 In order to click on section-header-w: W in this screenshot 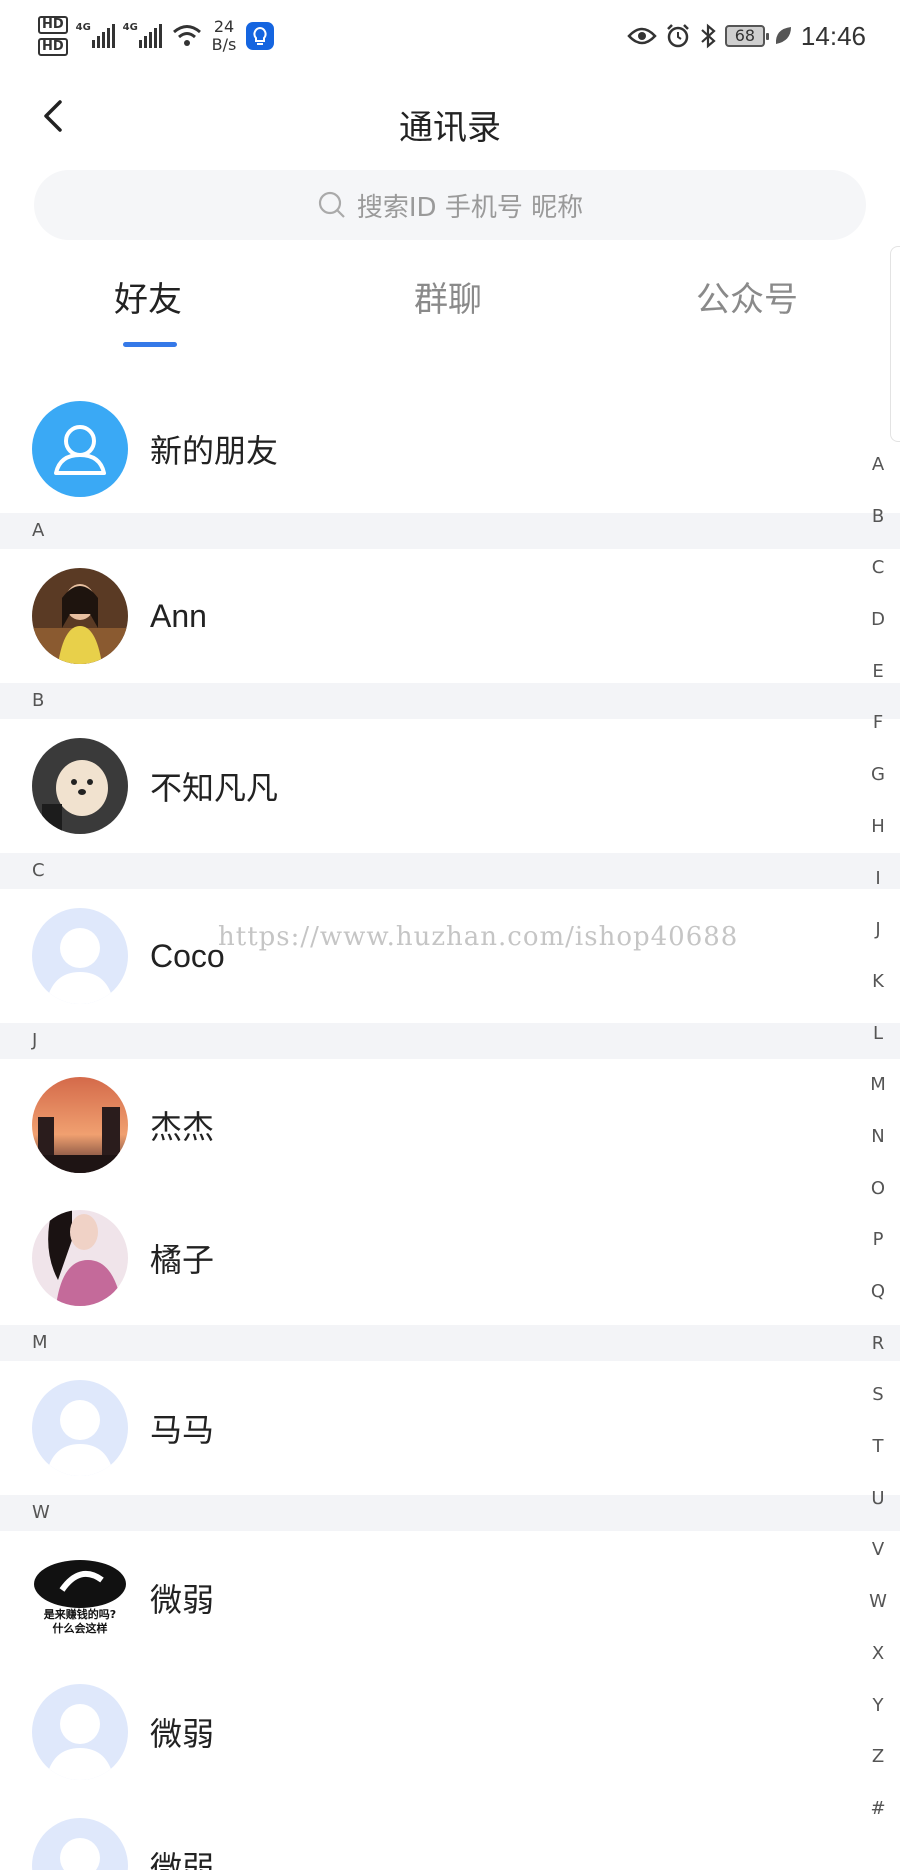, I will do `click(450, 1513)`.